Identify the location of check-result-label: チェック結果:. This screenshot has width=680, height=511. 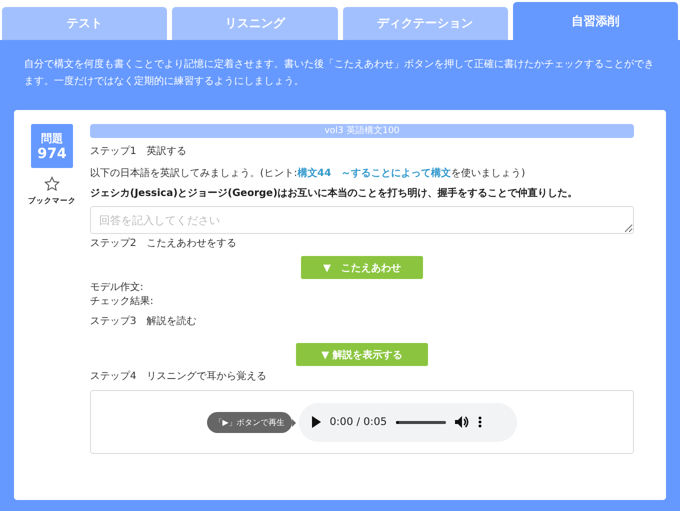
(122, 302).